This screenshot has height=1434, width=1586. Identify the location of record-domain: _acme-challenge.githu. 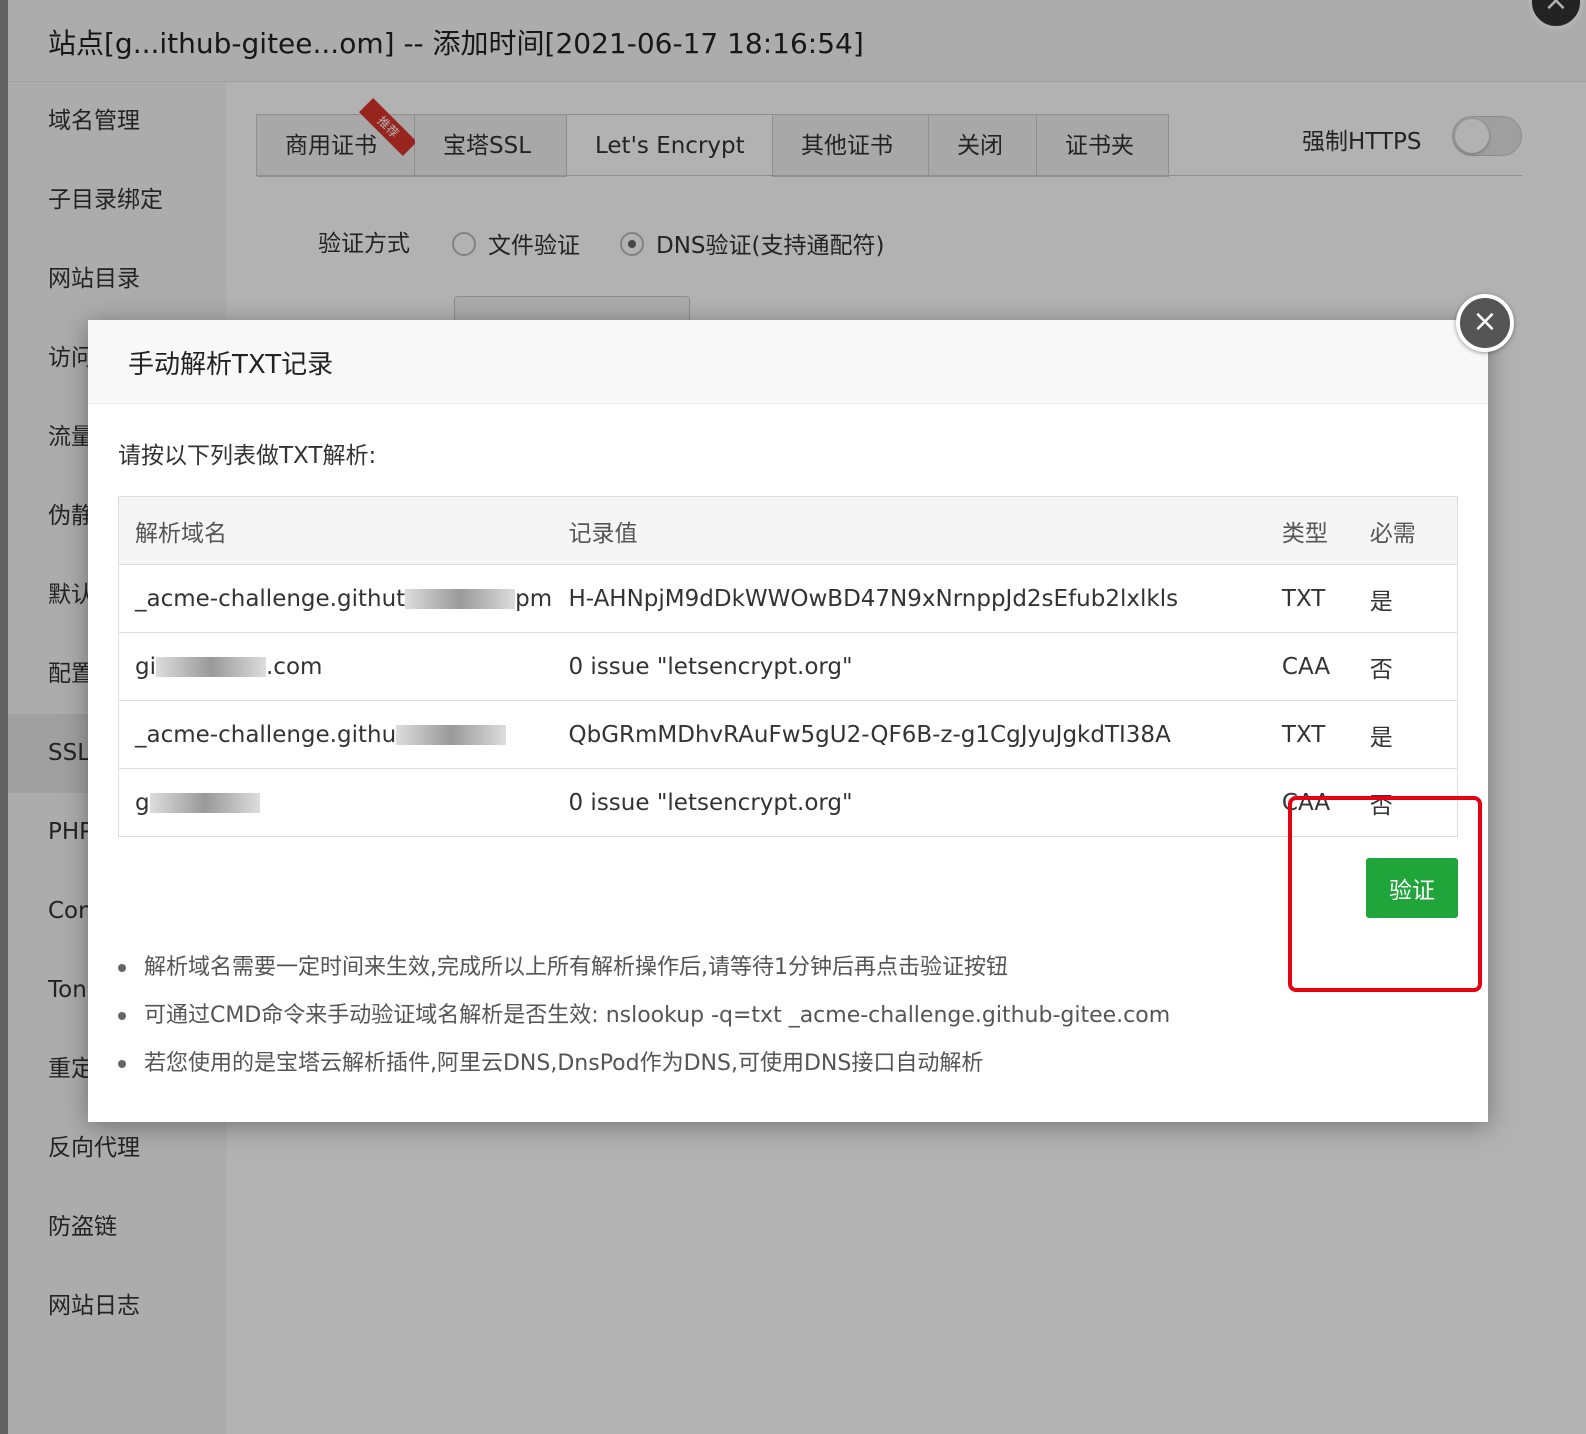
(335, 734).